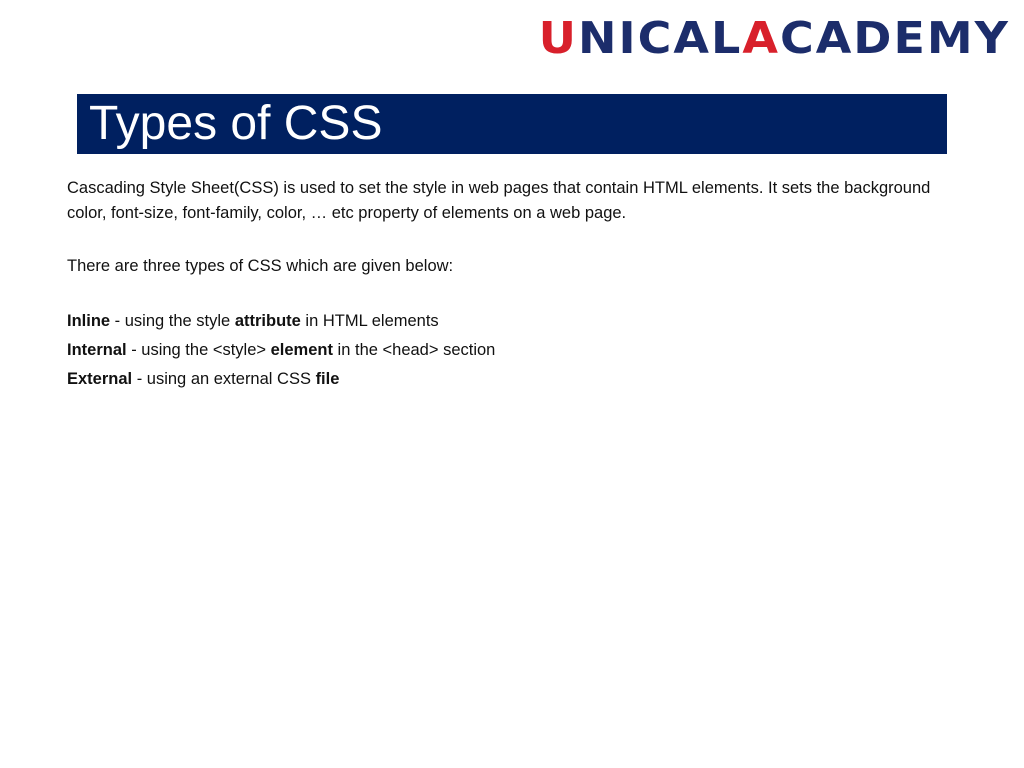 The image size is (1024, 768). Describe the element at coordinates (327, 379) in the screenshot. I see `type-keyword: file` at that location.